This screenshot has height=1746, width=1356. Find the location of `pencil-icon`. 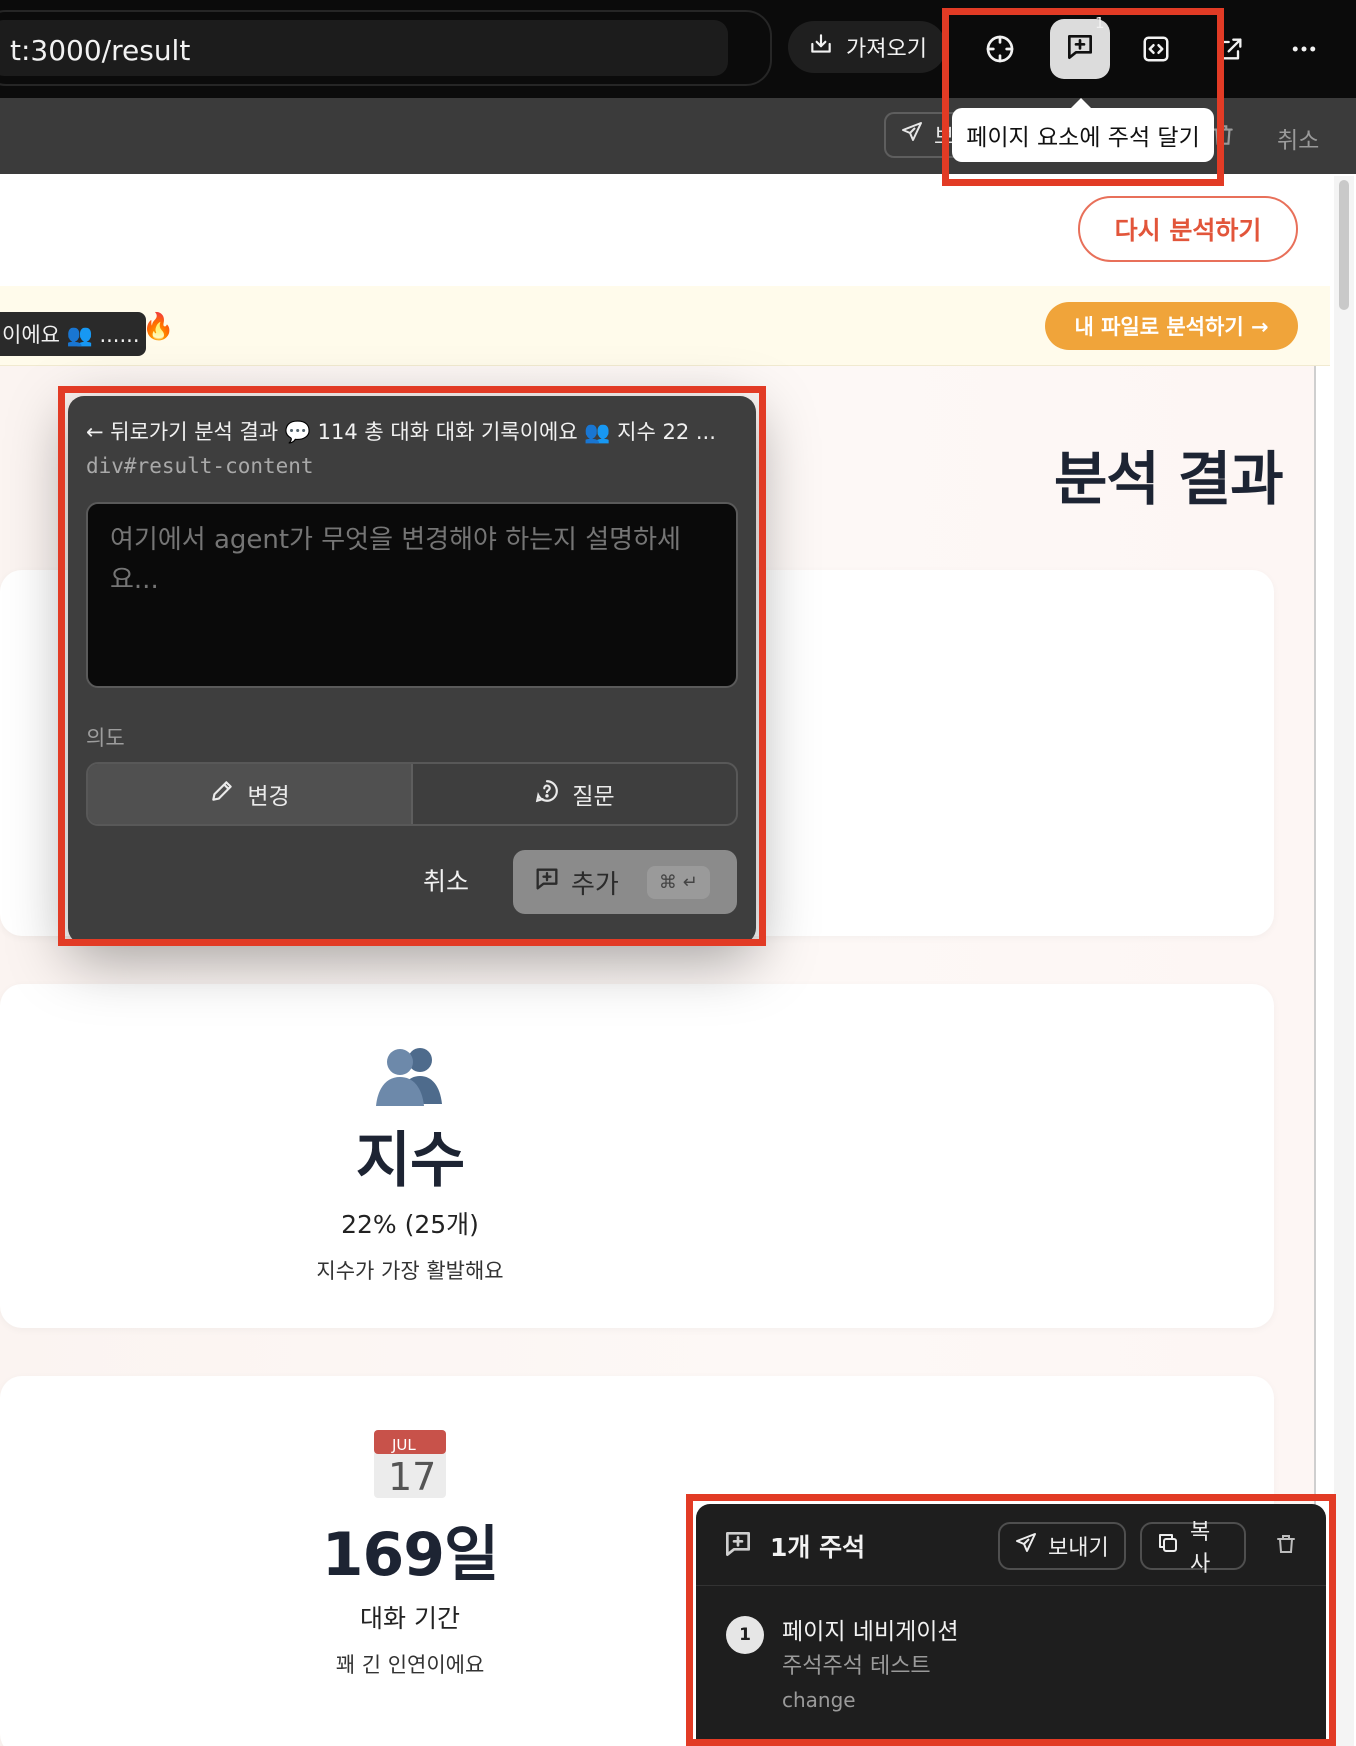

pencil-icon is located at coordinates (222, 794).